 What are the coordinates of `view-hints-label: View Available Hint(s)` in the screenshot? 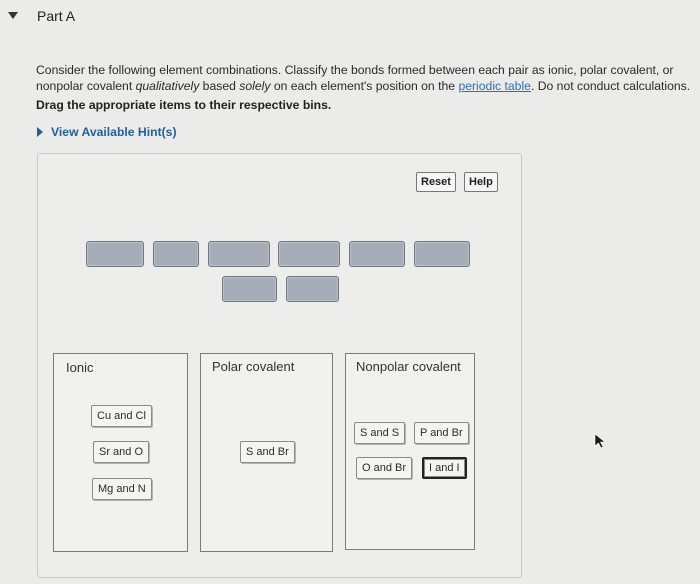 It's located at (114, 132).